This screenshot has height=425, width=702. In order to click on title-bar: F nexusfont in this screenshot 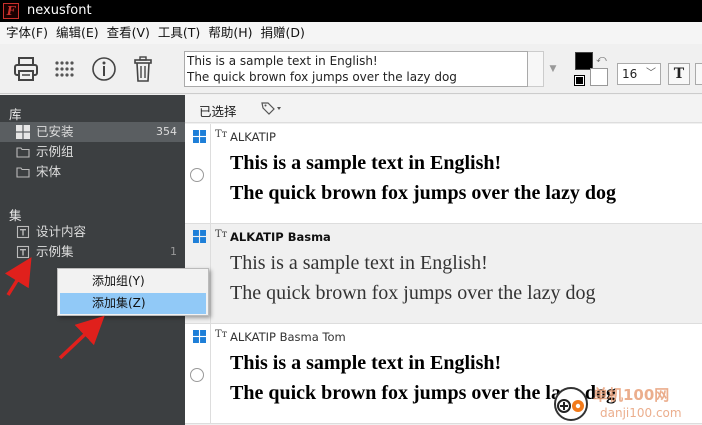, I will do `click(351, 11)`.